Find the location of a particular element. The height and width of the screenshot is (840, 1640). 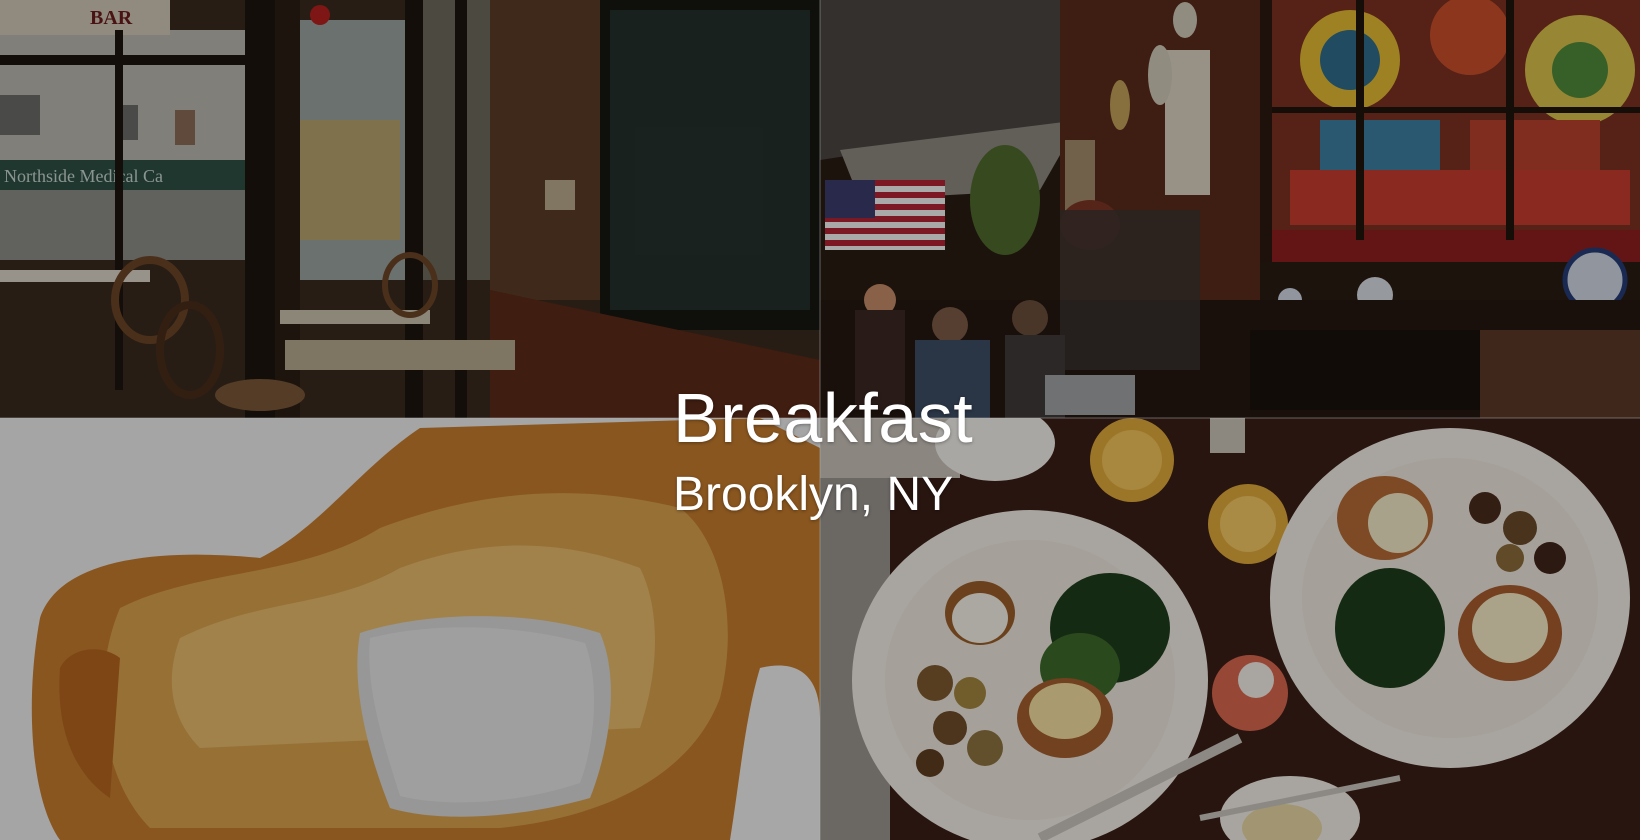

hero-caption: Breakfast Brooklyn, NY is located at coordinates (823, 451).